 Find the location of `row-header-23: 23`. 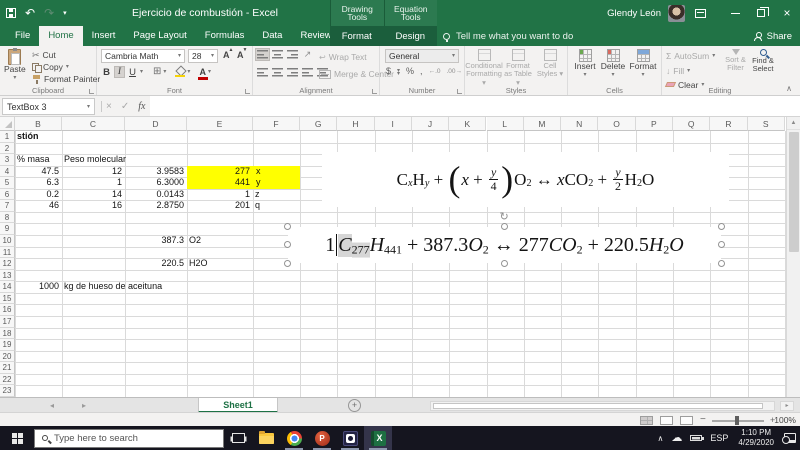

row-header-23: 23 is located at coordinates (7, 391).